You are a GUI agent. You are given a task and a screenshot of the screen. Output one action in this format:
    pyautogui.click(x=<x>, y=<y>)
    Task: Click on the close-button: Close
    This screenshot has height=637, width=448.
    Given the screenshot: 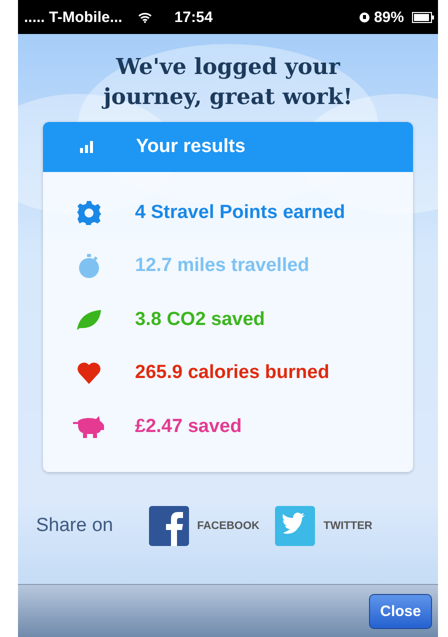 What is the action you would take?
    pyautogui.click(x=400, y=611)
    